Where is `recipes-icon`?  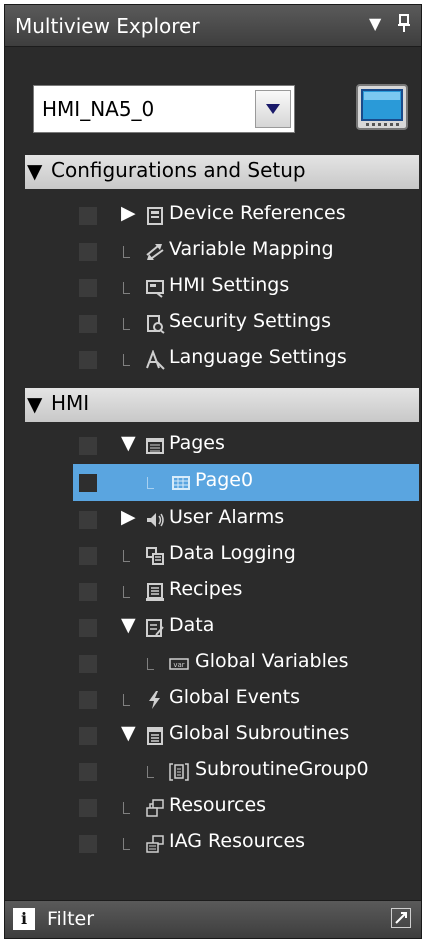
recipes-icon is located at coordinates (155, 592).